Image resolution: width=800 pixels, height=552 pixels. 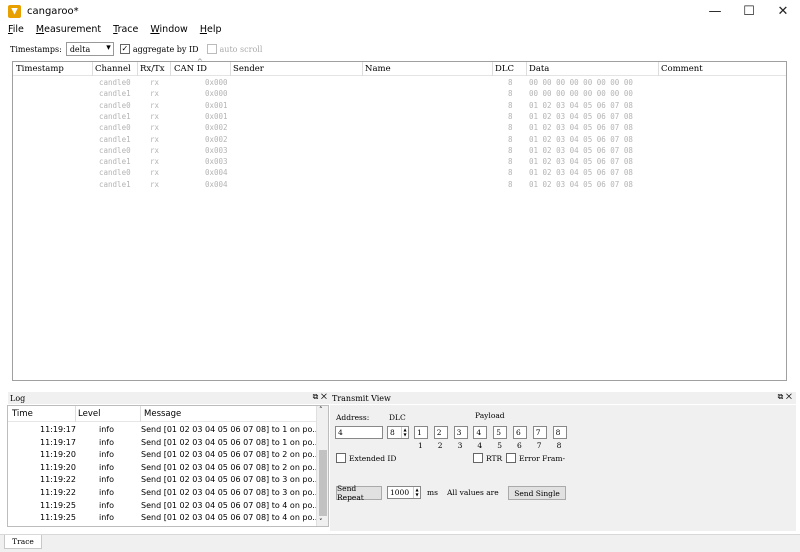 What do you see at coordinates (399, 83) in the screenshot?
I see `trace-row: candle0 rx 0x000 8 00 00 00 00 00 00 00 00` at bounding box center [399, 83].